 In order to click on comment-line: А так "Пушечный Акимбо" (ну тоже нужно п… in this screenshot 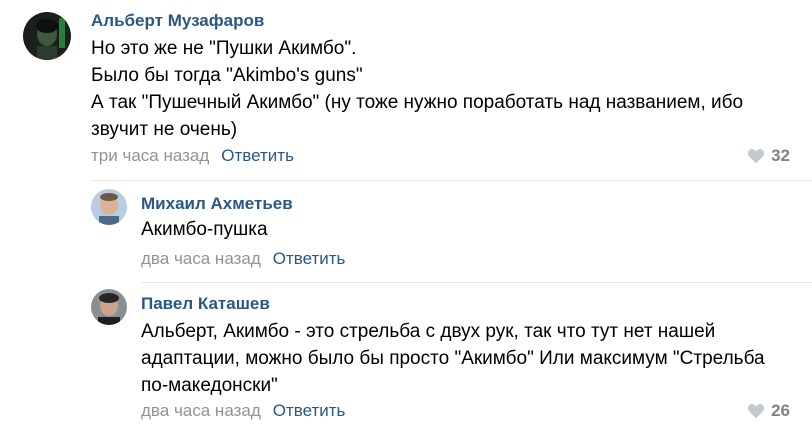, I will do `click(417, 102)`.